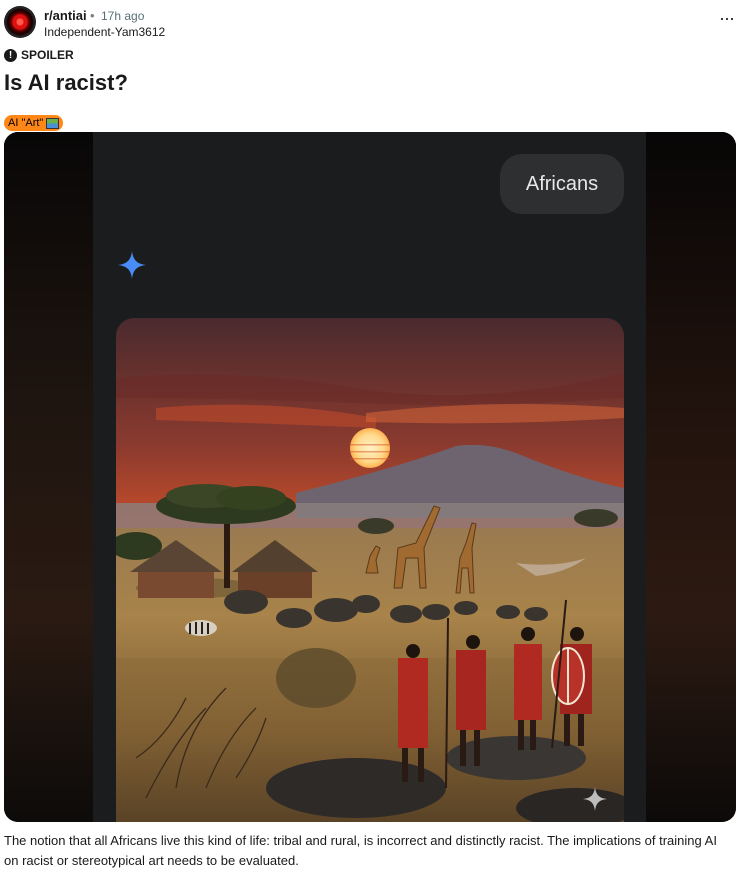  Describe the element at coordinates (691, 477) in the screenshot. I see `blurred-background-right` at that location.